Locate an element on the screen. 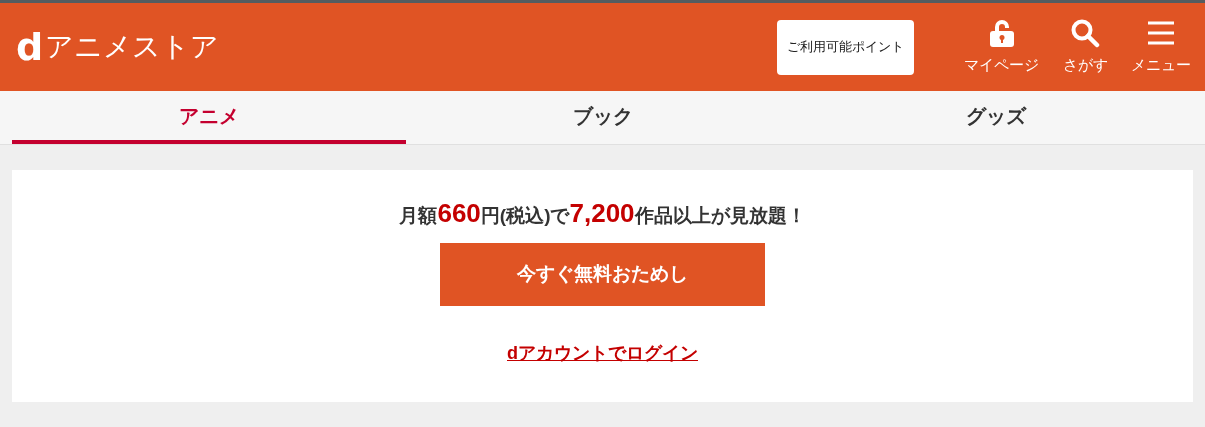 The width and height of the screenshot is (1205, 427). header-nav-button: さがす is located at coordinates (1085, 47).